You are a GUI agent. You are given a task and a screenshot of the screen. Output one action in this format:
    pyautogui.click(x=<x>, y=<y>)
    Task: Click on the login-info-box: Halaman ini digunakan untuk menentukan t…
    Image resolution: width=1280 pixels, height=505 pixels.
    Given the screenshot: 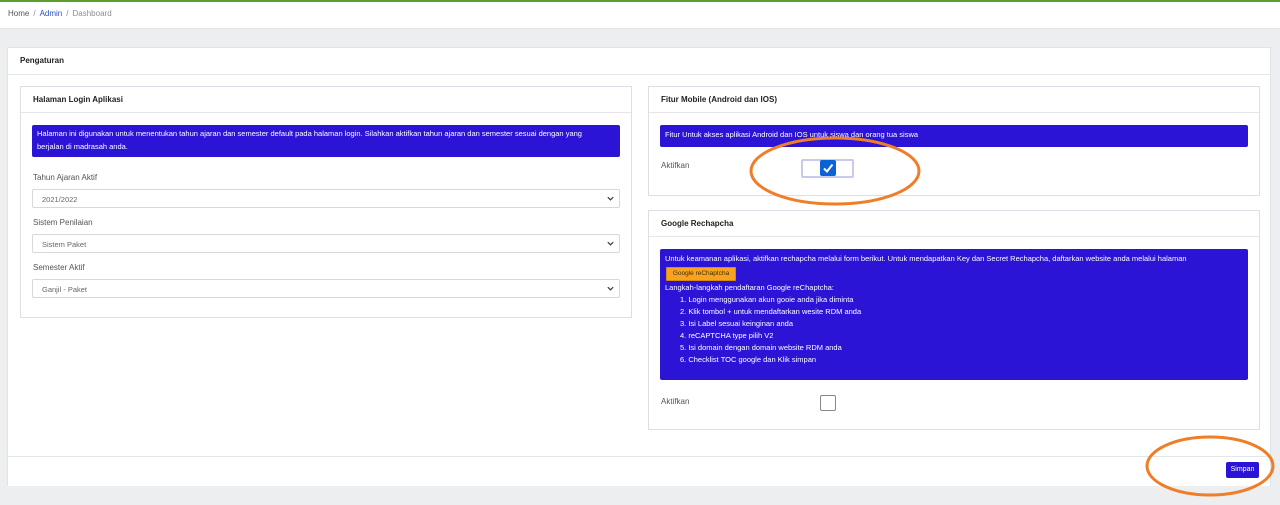 What is the action you would take?
    pyautogui.click(x=326, y=141)
    